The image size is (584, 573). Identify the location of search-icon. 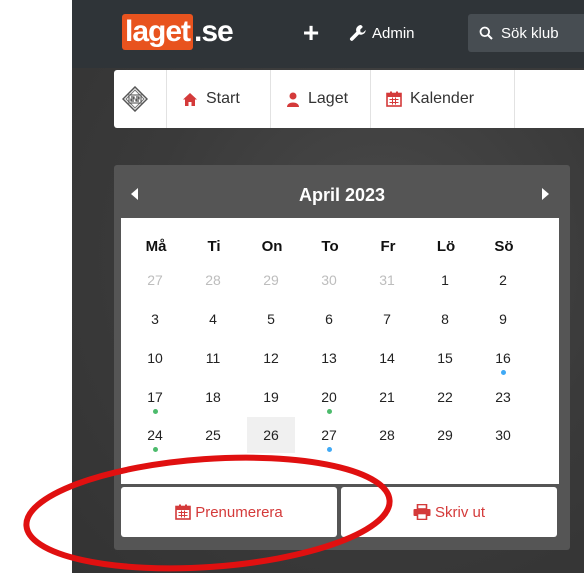
(486, 33).